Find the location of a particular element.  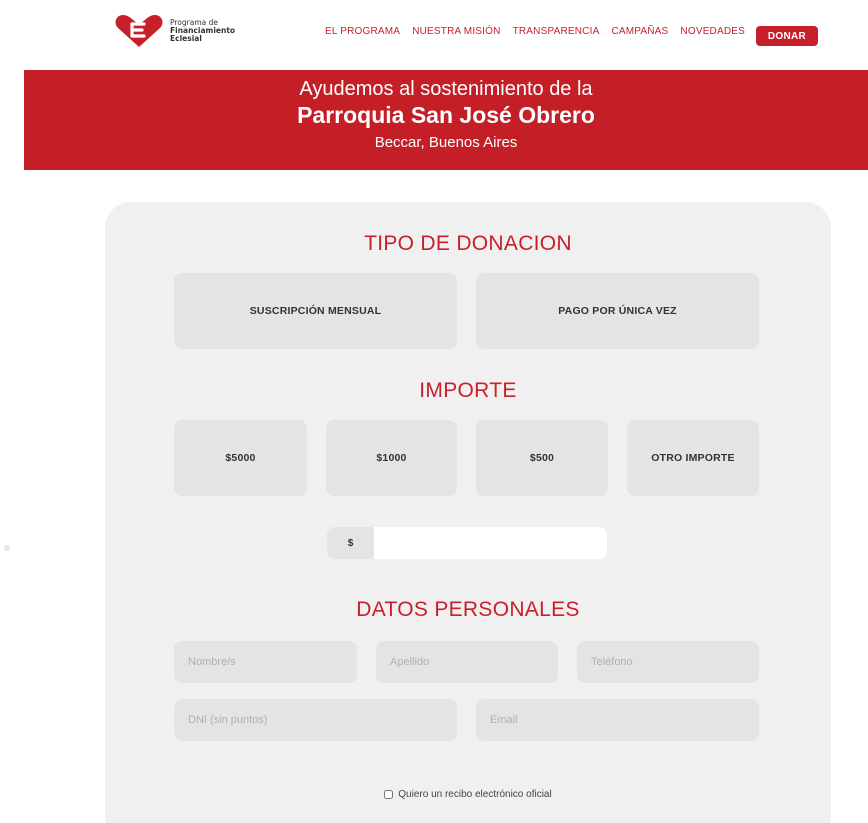

decorative-dot is located at coordinates (7, 548).